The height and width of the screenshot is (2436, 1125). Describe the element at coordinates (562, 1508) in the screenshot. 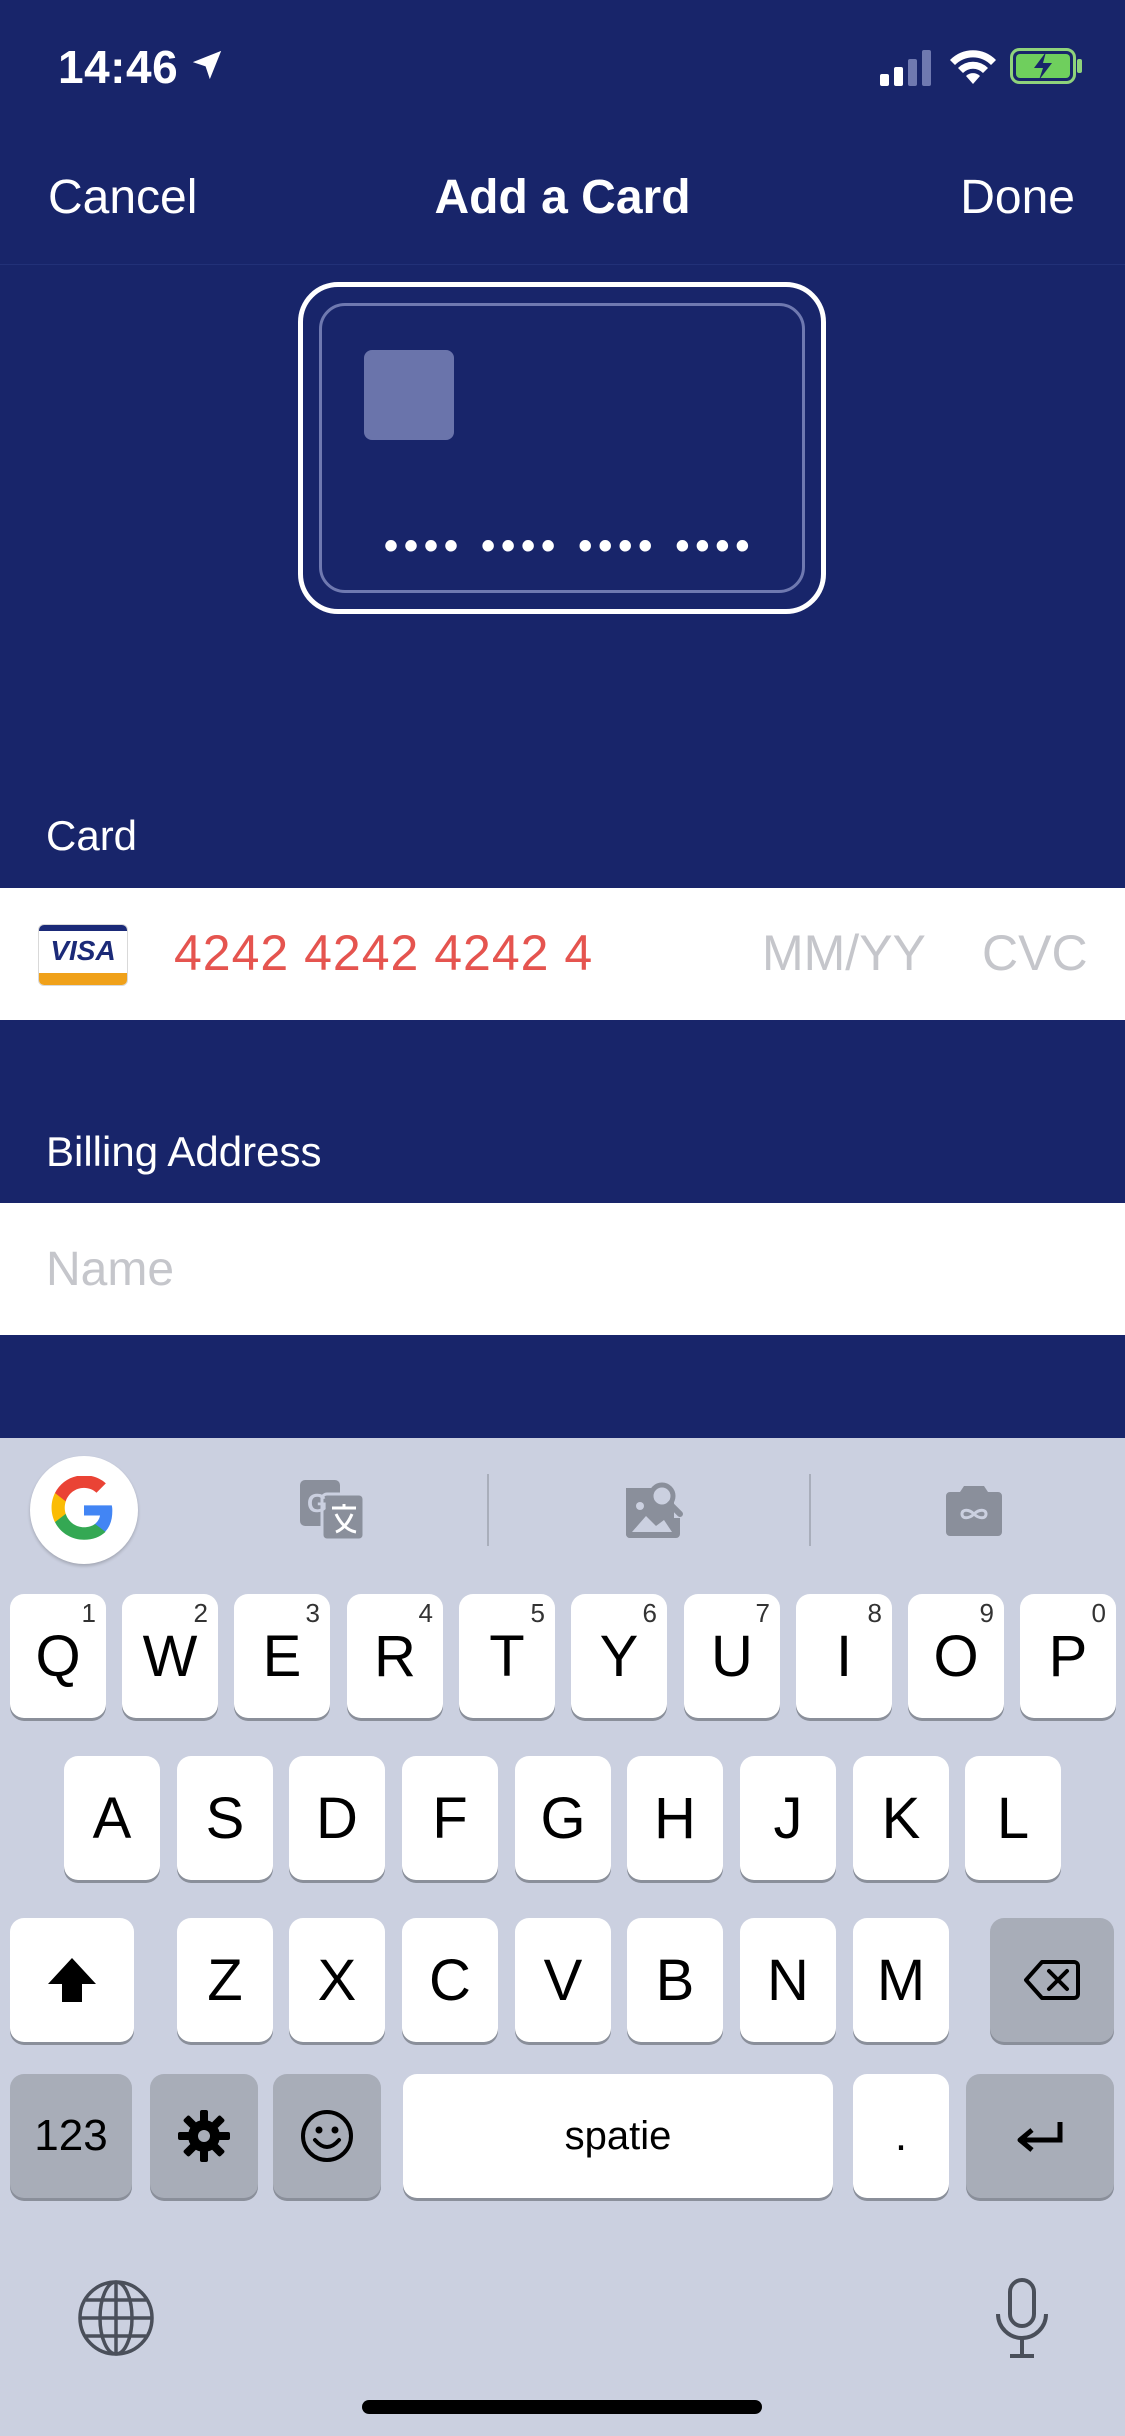

I see `keyboard-toolbar: G` at that location.